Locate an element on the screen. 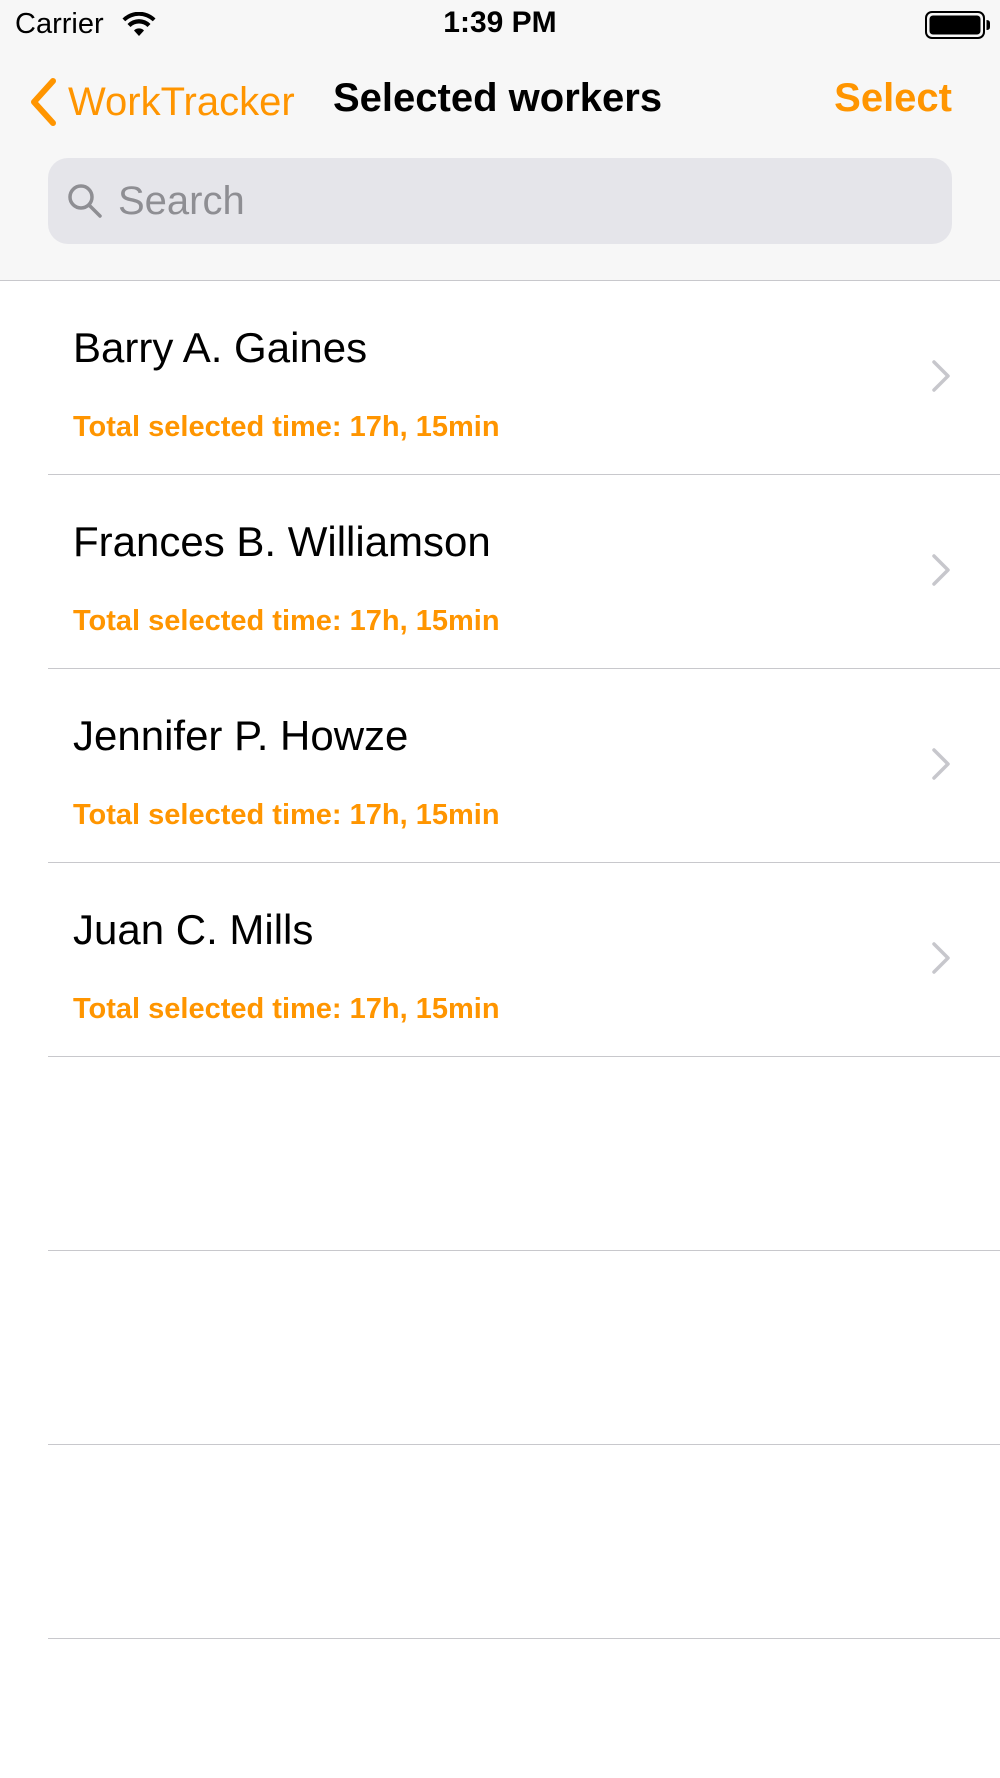  search-input is located at coordinates (508, 201).